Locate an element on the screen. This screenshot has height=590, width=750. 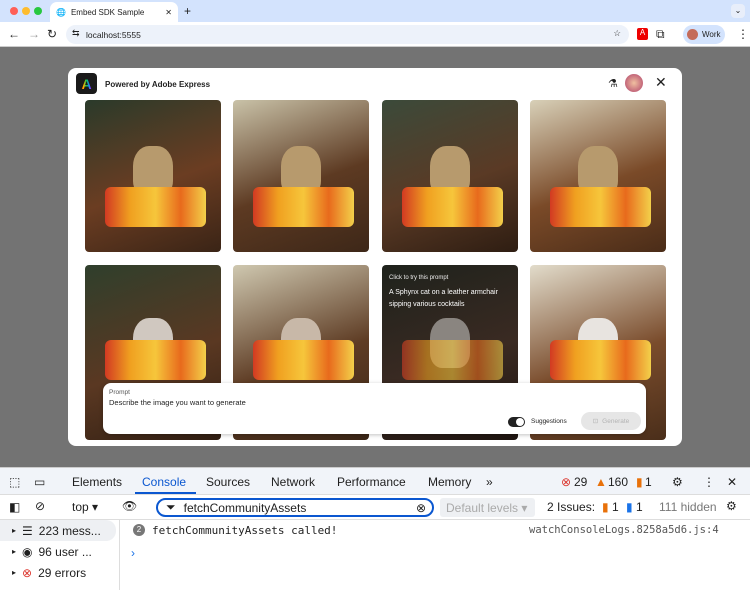
more-options-icon: ⋮ is located at coordinates (709, 482).